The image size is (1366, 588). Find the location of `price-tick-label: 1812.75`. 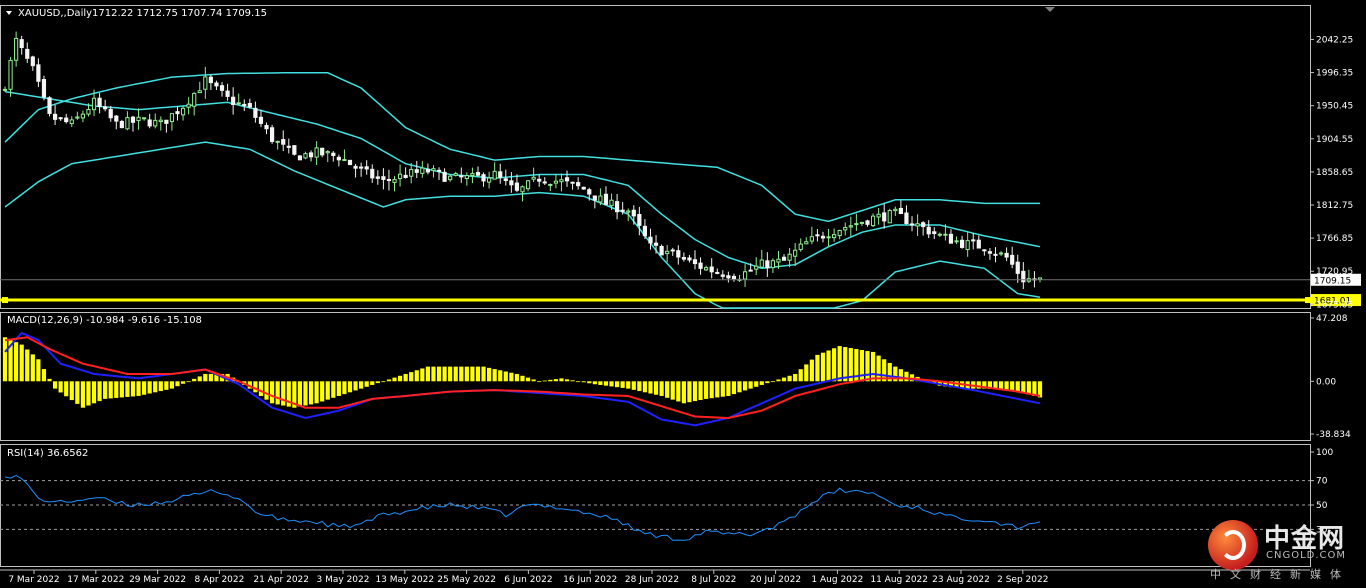

price-tick-label: 1812.75 is located at coordinates (1334, 206).